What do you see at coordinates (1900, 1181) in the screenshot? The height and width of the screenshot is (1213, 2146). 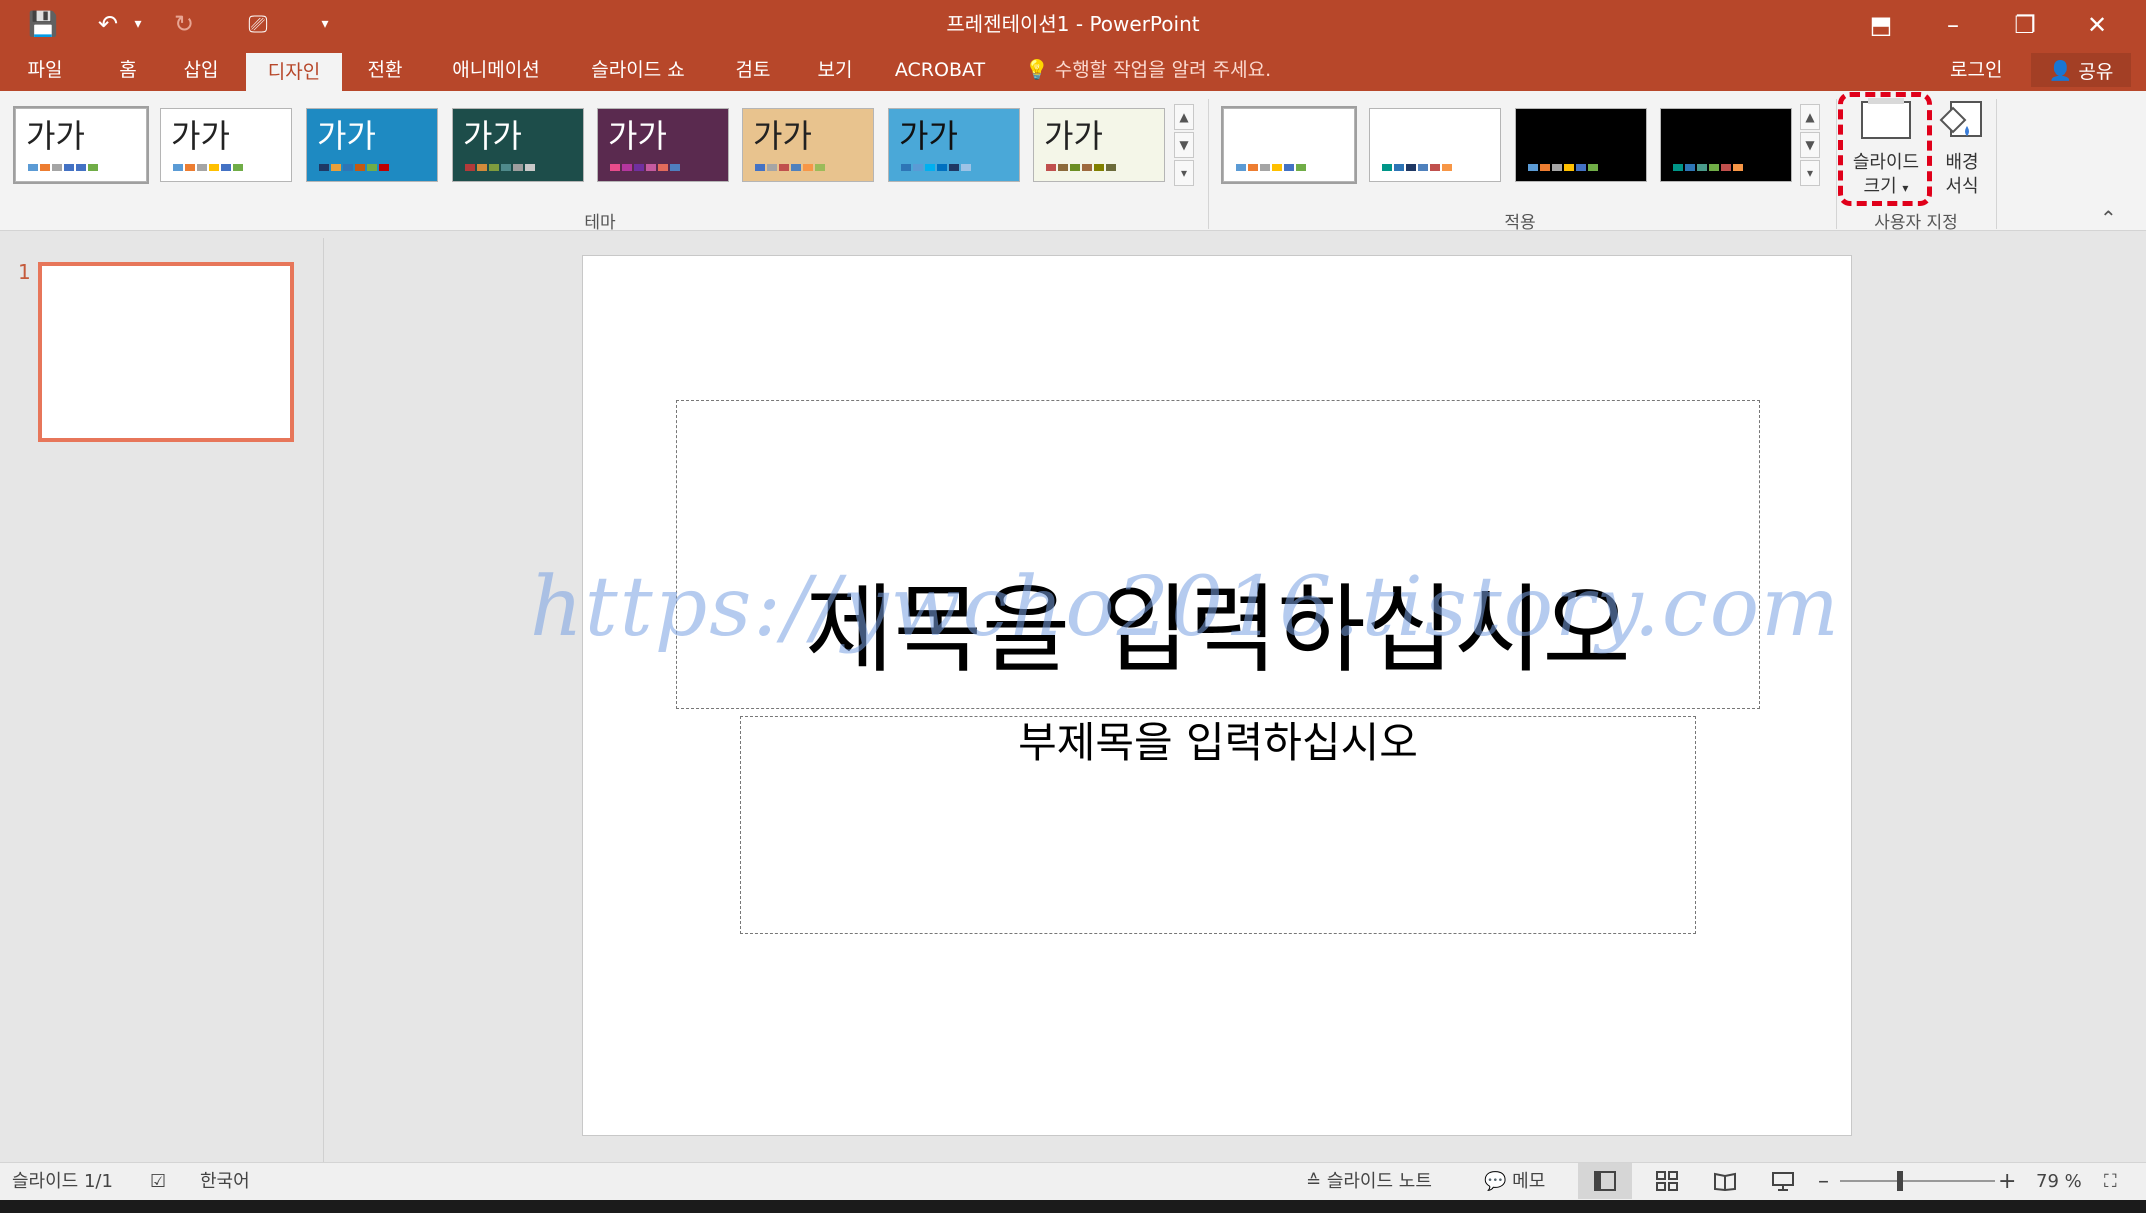 I see `zoom-slider-thumb` at bounding box center [1900, 1181].